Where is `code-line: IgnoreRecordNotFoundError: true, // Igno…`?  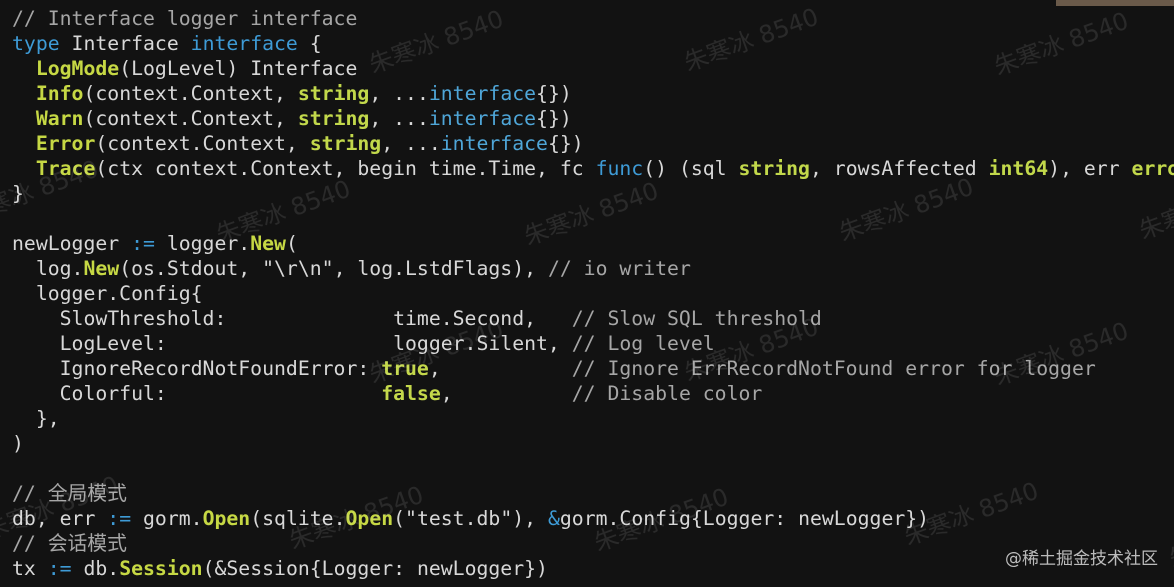 code-line: IgnoreRecordNotFoundError: true, // Igno… is located at coordinates (593, 368).